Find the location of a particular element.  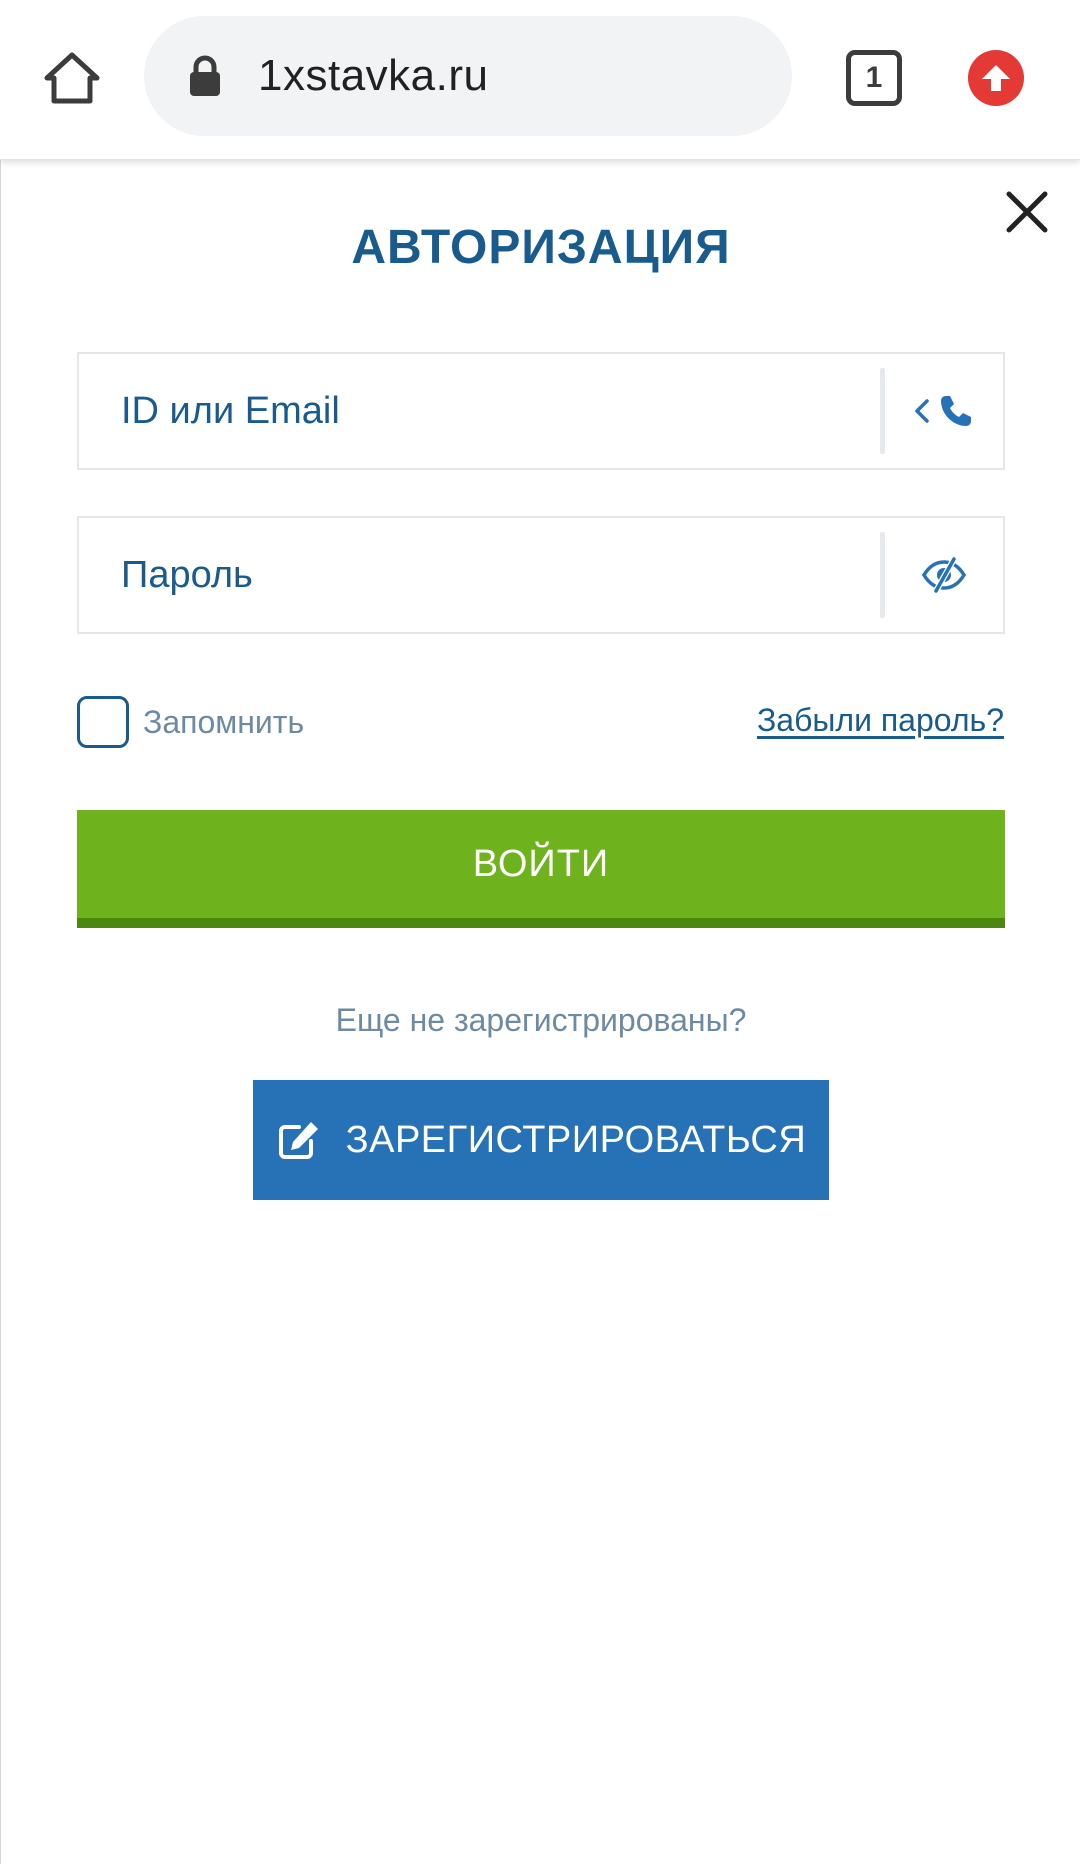

edit-icon is located at coordinates (299, 1140).